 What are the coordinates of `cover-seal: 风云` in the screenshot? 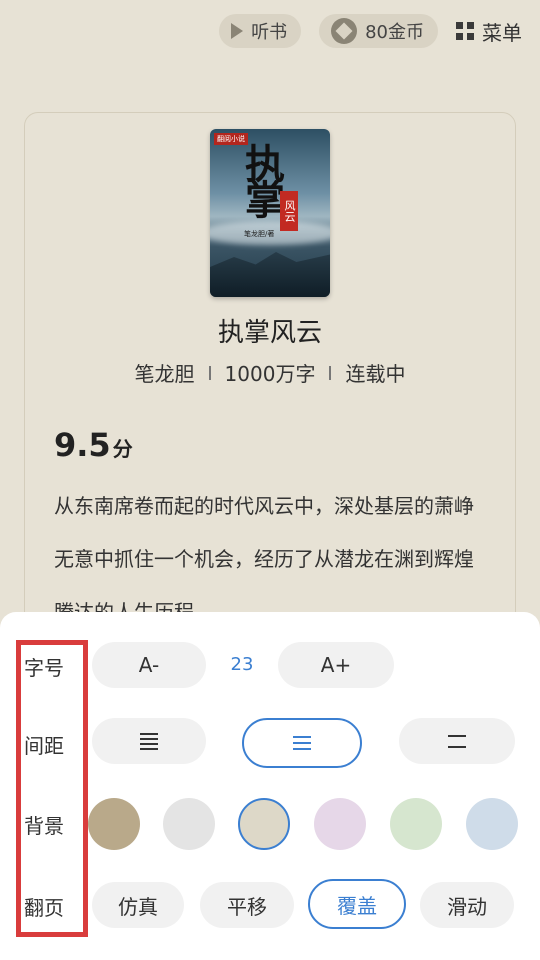 It's located at (289, 211).